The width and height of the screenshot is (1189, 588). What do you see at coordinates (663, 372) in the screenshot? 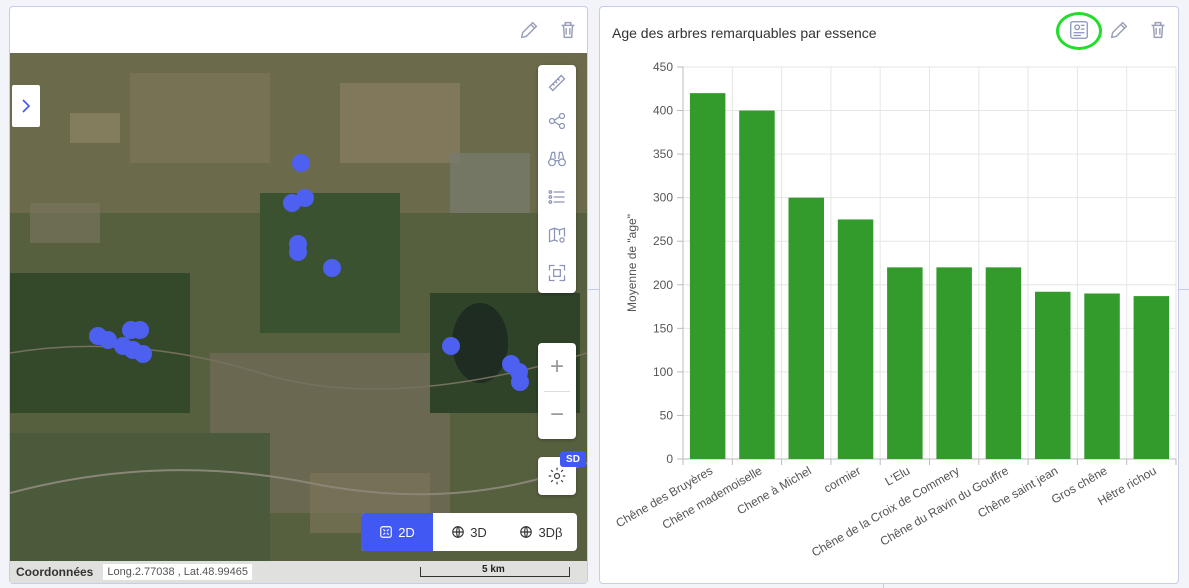
I see `y-tick-label: 100` at bounding box center [663, 372].